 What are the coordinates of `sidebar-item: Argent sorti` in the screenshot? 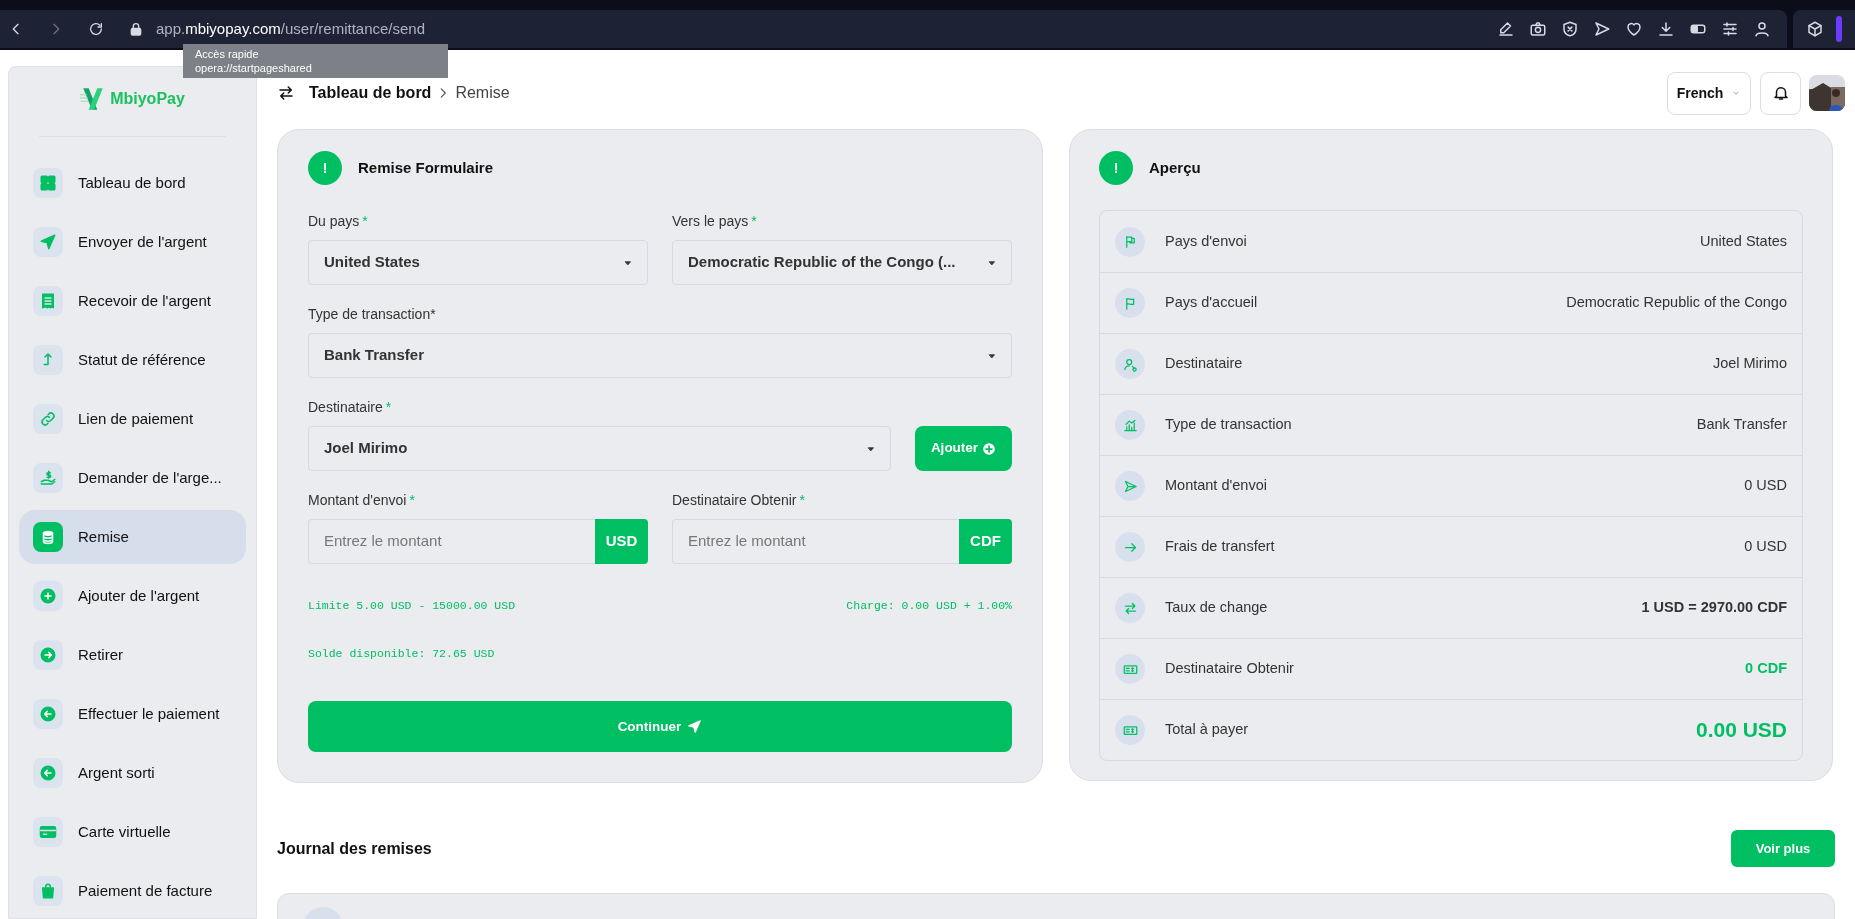 It's located at (132, 773).